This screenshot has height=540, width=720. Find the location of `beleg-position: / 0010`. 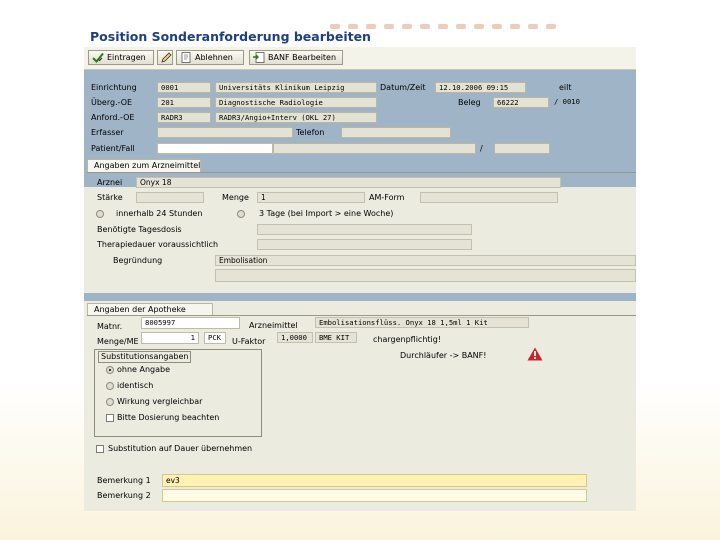

beleg-position: / 0010 is located at coordinates (567, 101).